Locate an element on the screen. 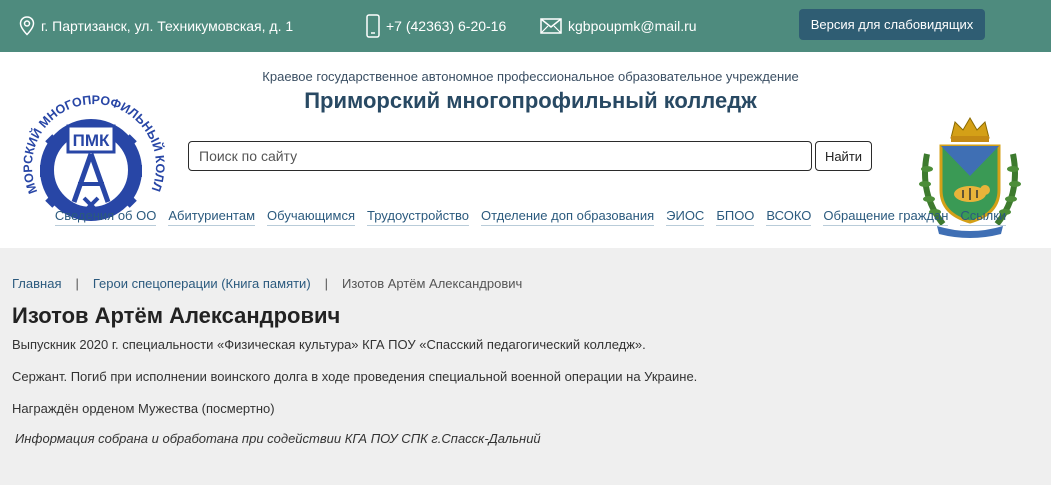 Image resolution: width=1051 pixels, height=485 pixels. address: г. Партизанск, ул. Техникумовская, д. 1 is located at coordinates (156, 26).